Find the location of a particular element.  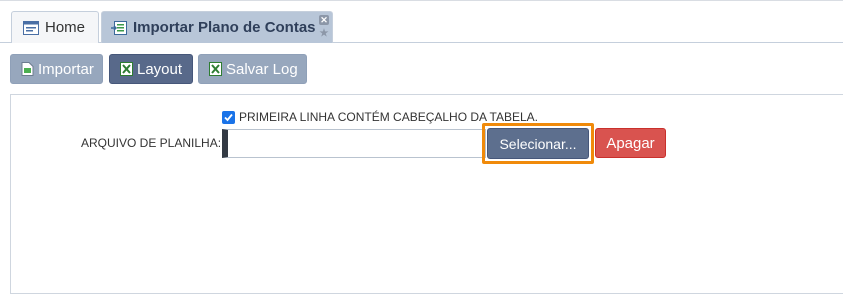

layout-button: Layout is located at coordinates (151, 69).